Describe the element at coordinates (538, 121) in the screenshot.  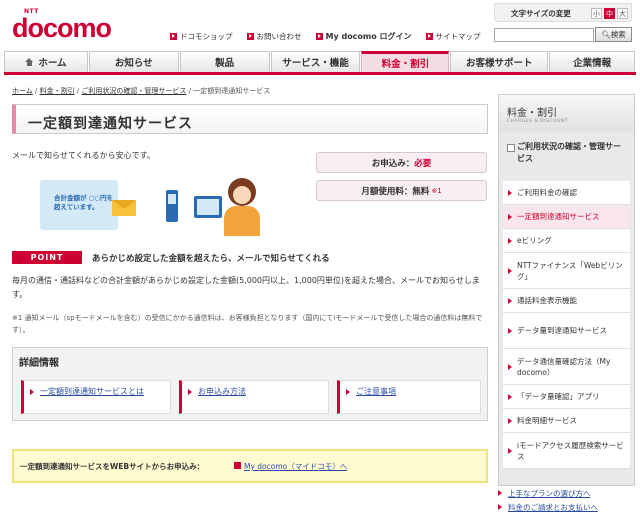
I see `sidebar-subtitle: CHARGES & DISCOUNT` at that location.